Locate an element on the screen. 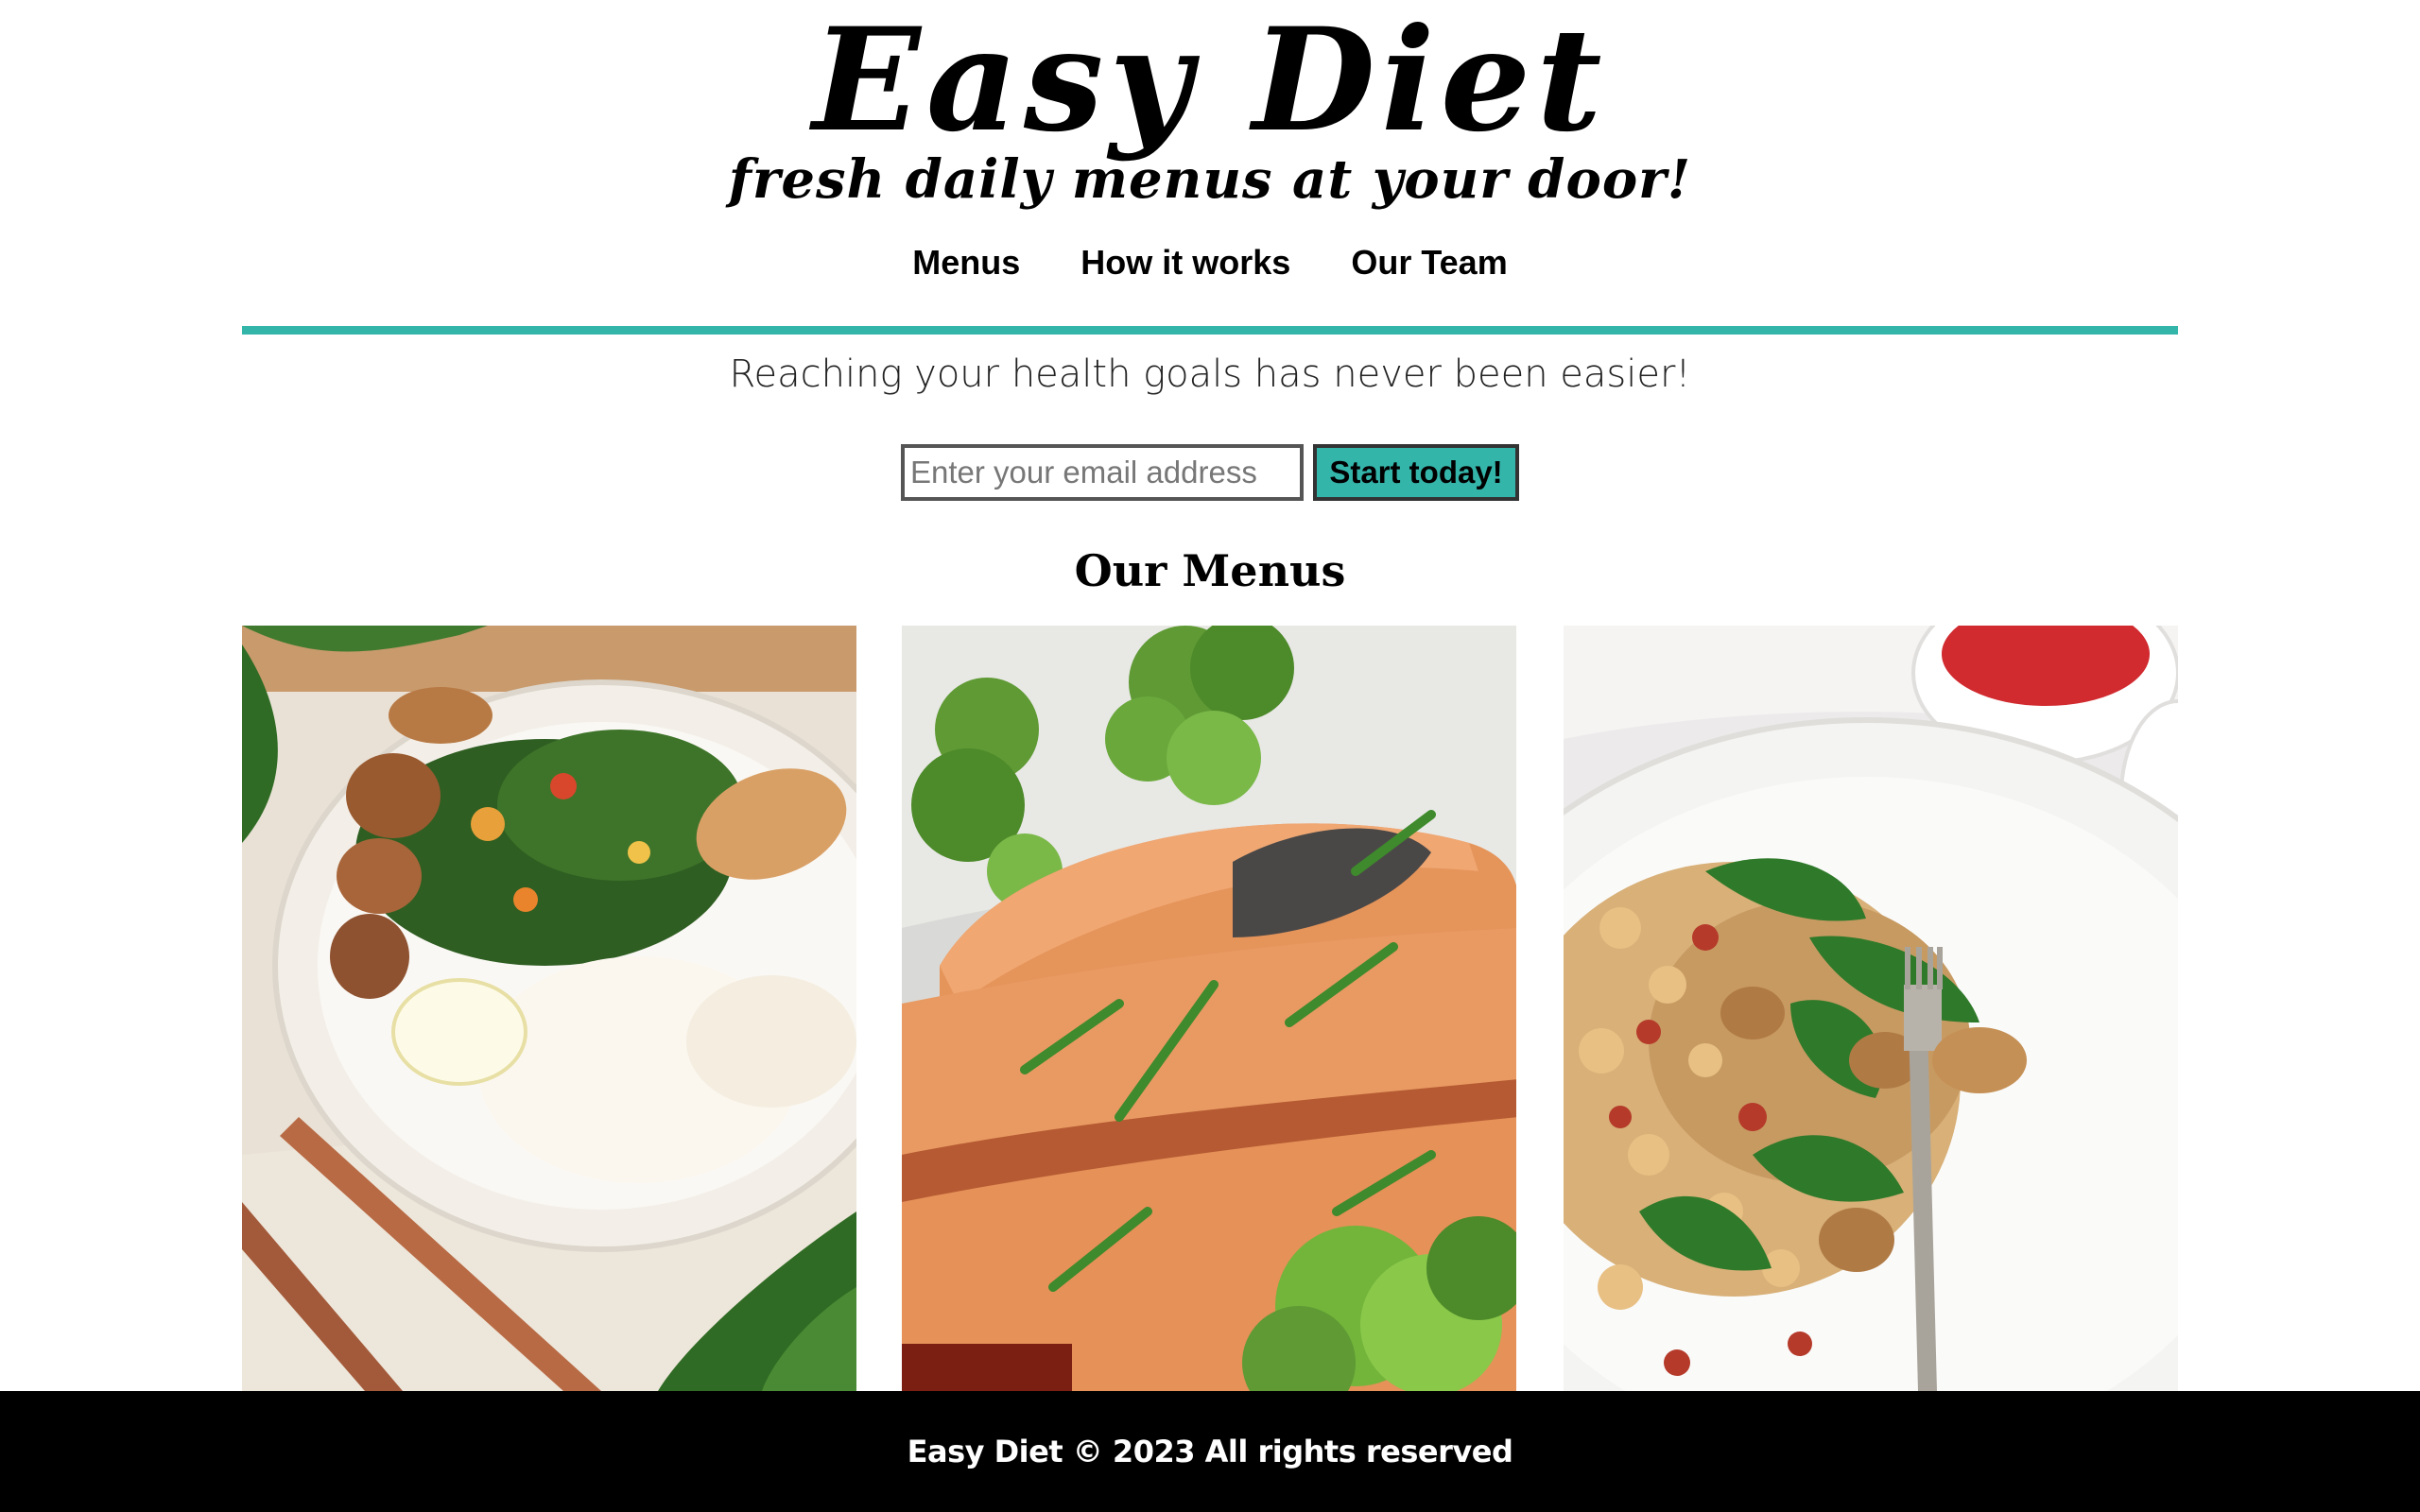  signup-form: Start today! is located at coordinates (1210, 473).